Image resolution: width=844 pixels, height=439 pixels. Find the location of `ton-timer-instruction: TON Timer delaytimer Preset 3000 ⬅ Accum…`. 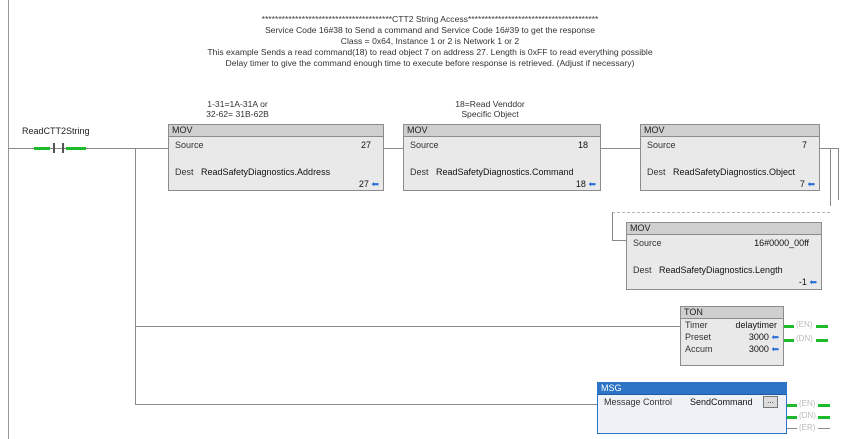

ton-timer-instruction: TON Timer delaytimer Preset 3000 ⬅ Accum… is located at coordinates (732, 336).